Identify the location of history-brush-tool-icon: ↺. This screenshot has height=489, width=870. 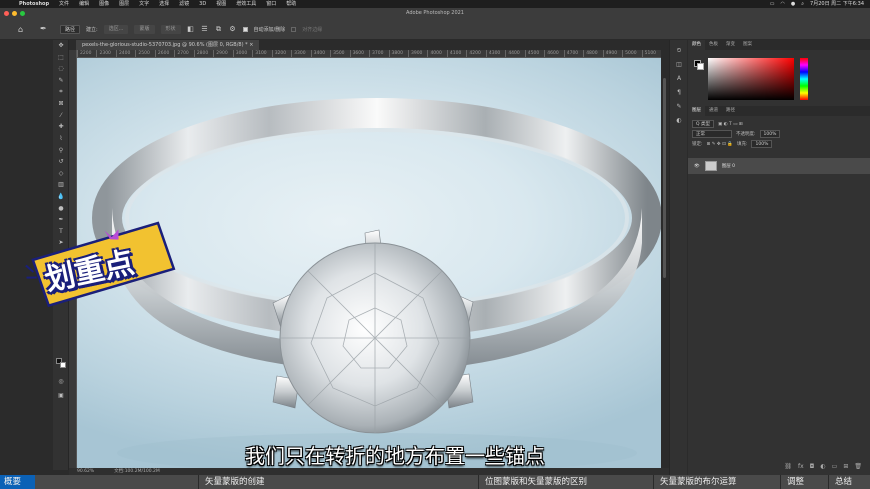
(61, 162).